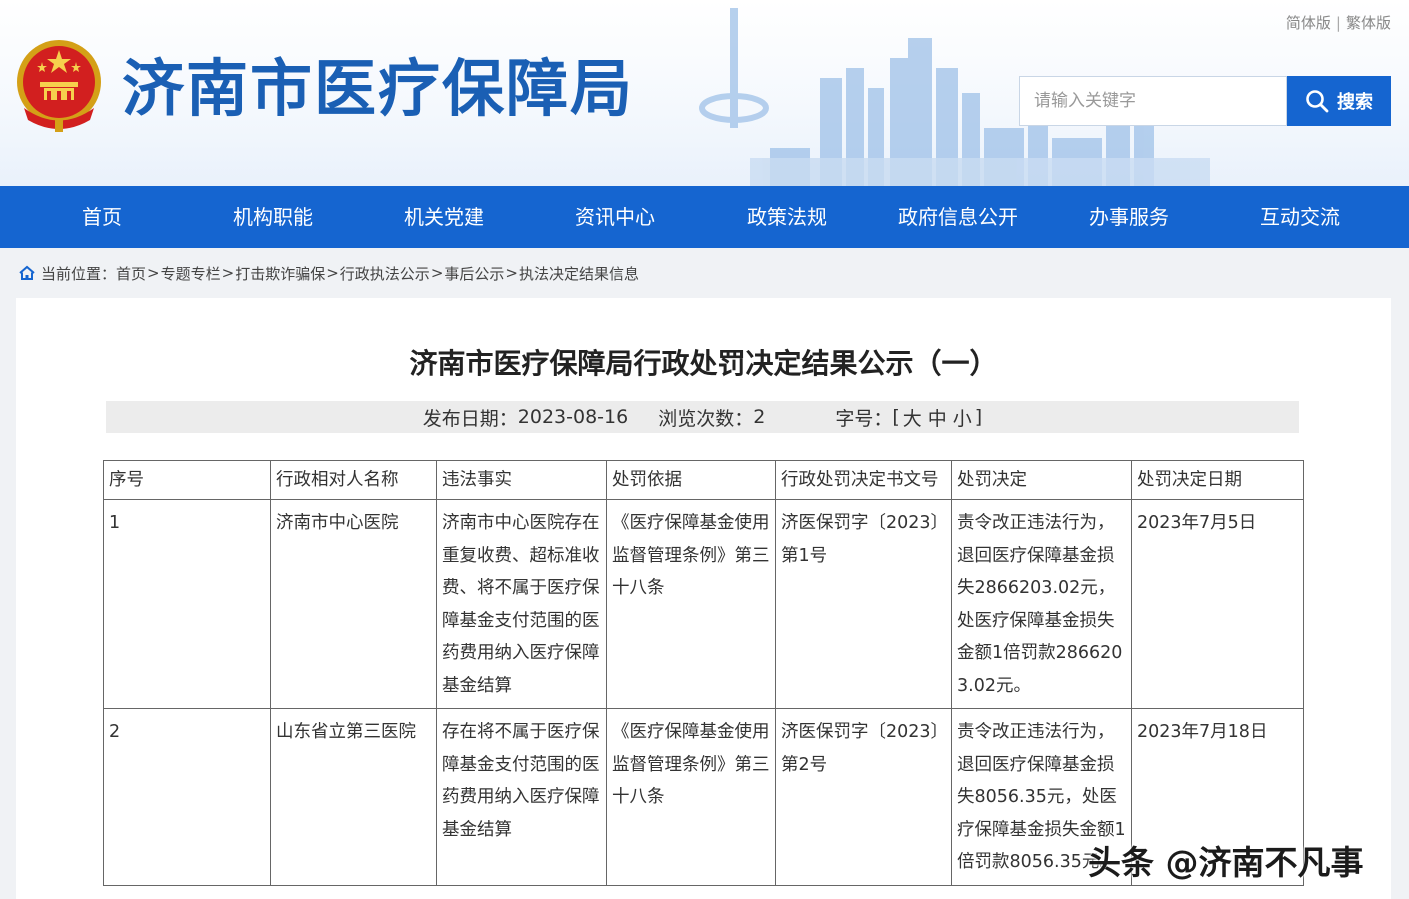 The width and height of the screenshot is (1409, 899). Describe the element at coordinates (1226, 862) in the screenshot. I see `watermark: 头条 @济南不凡事` at that location.